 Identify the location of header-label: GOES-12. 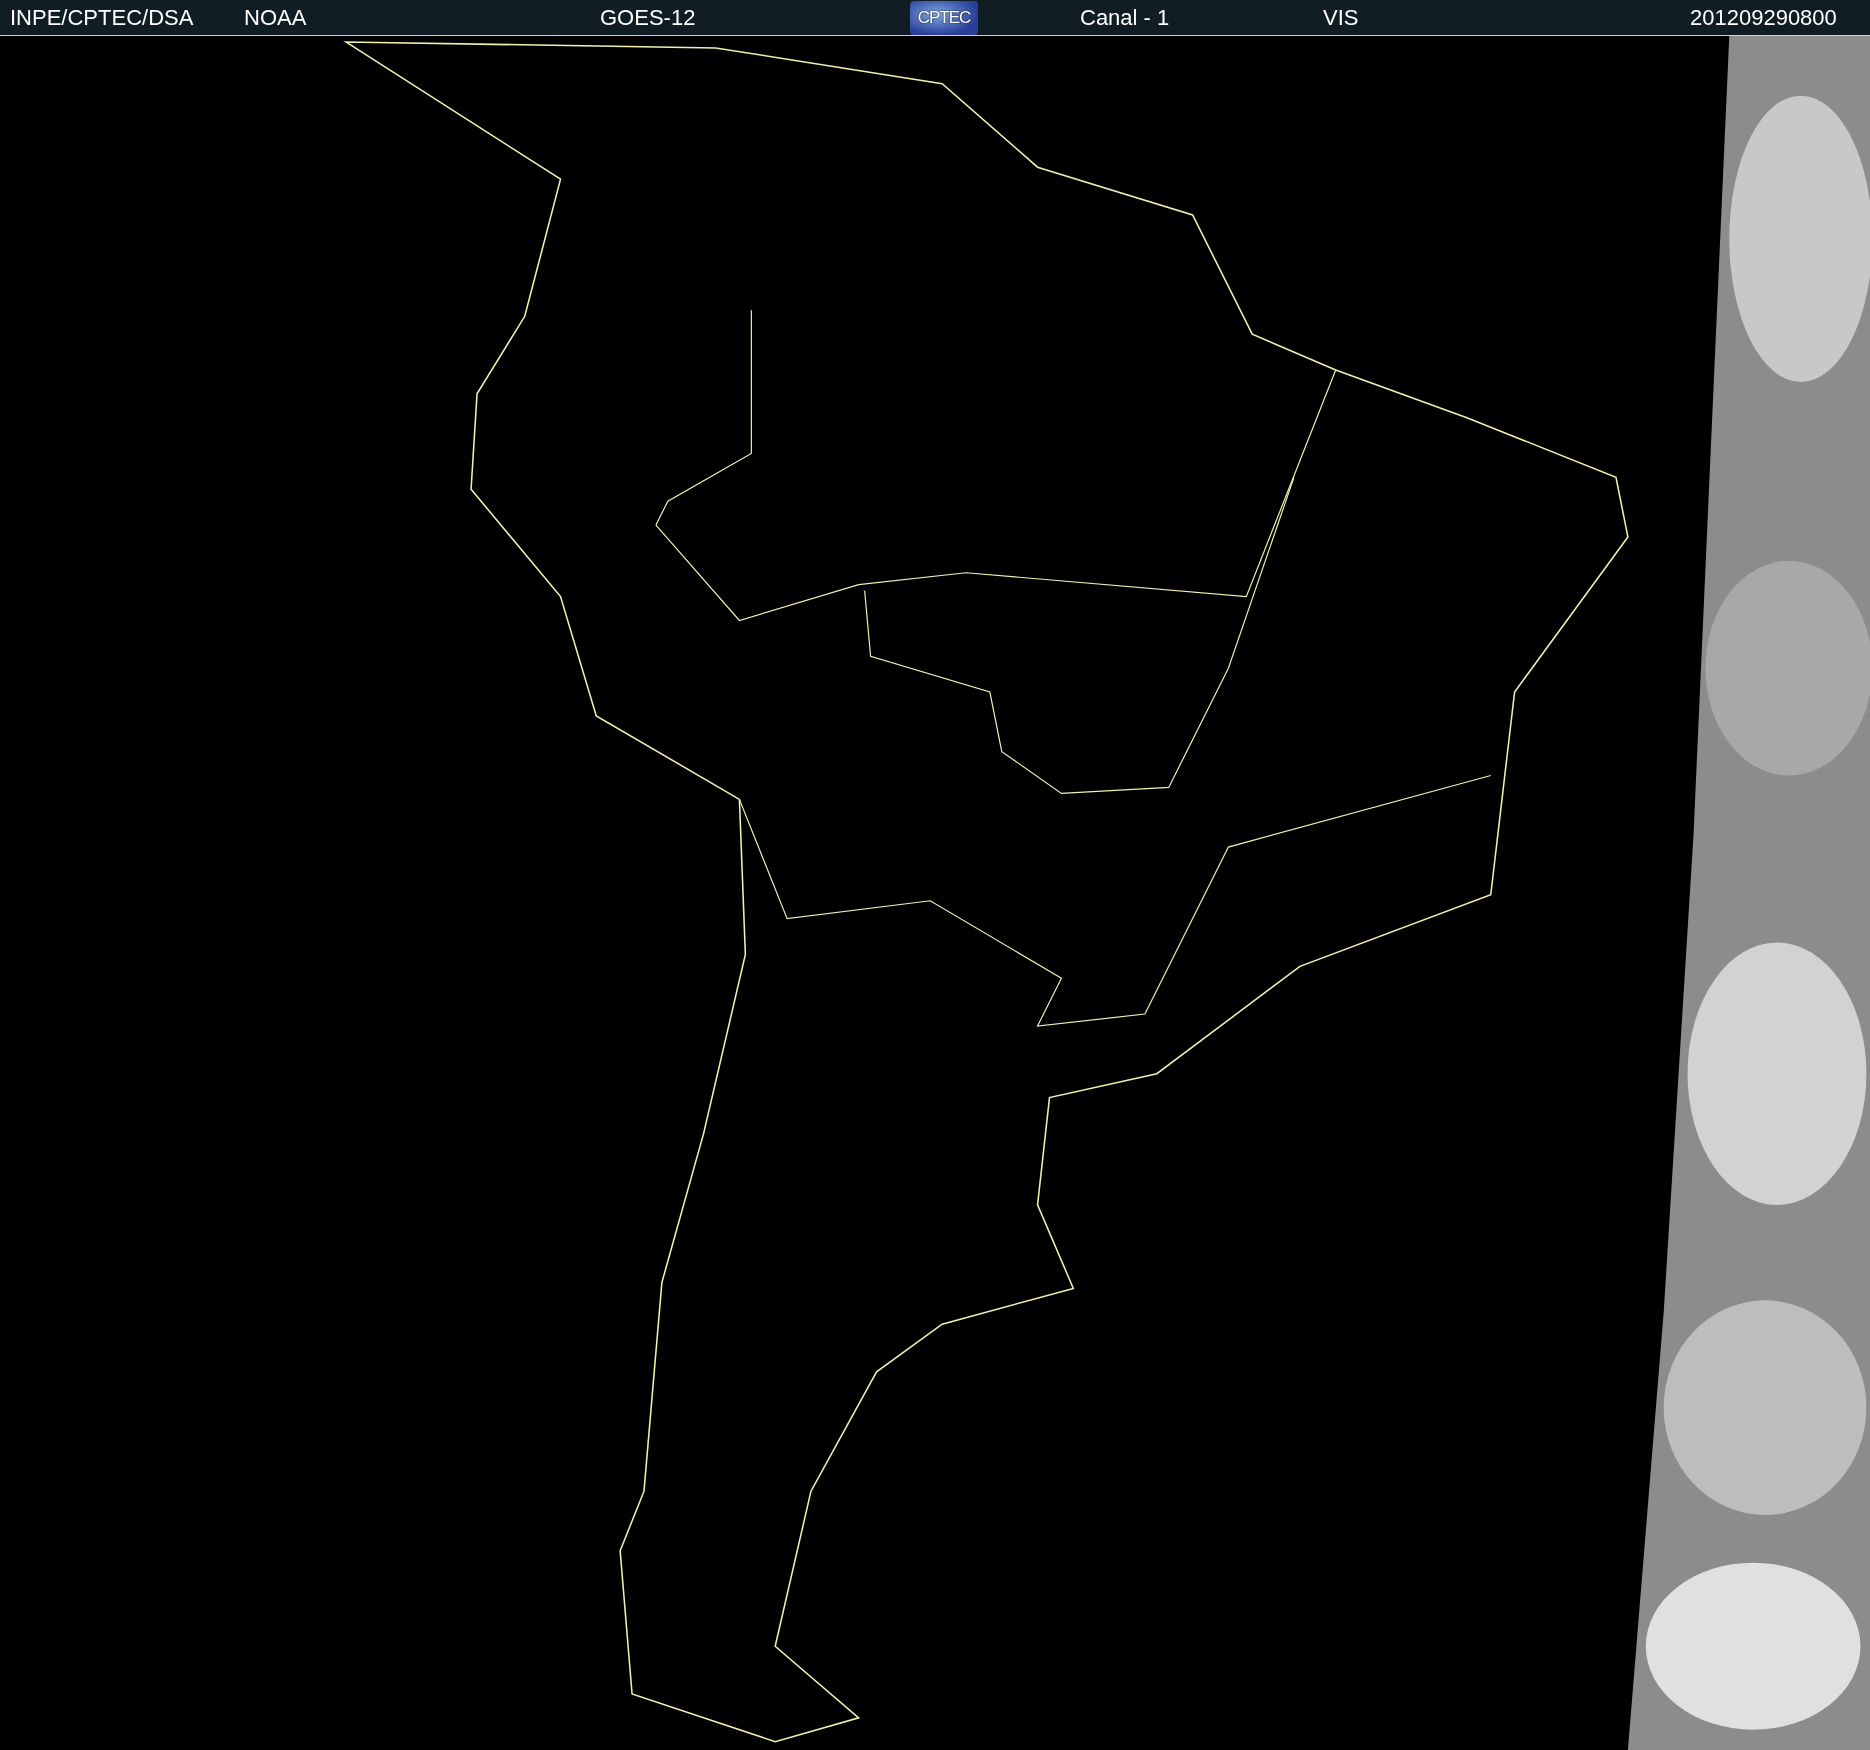
(648, 17).